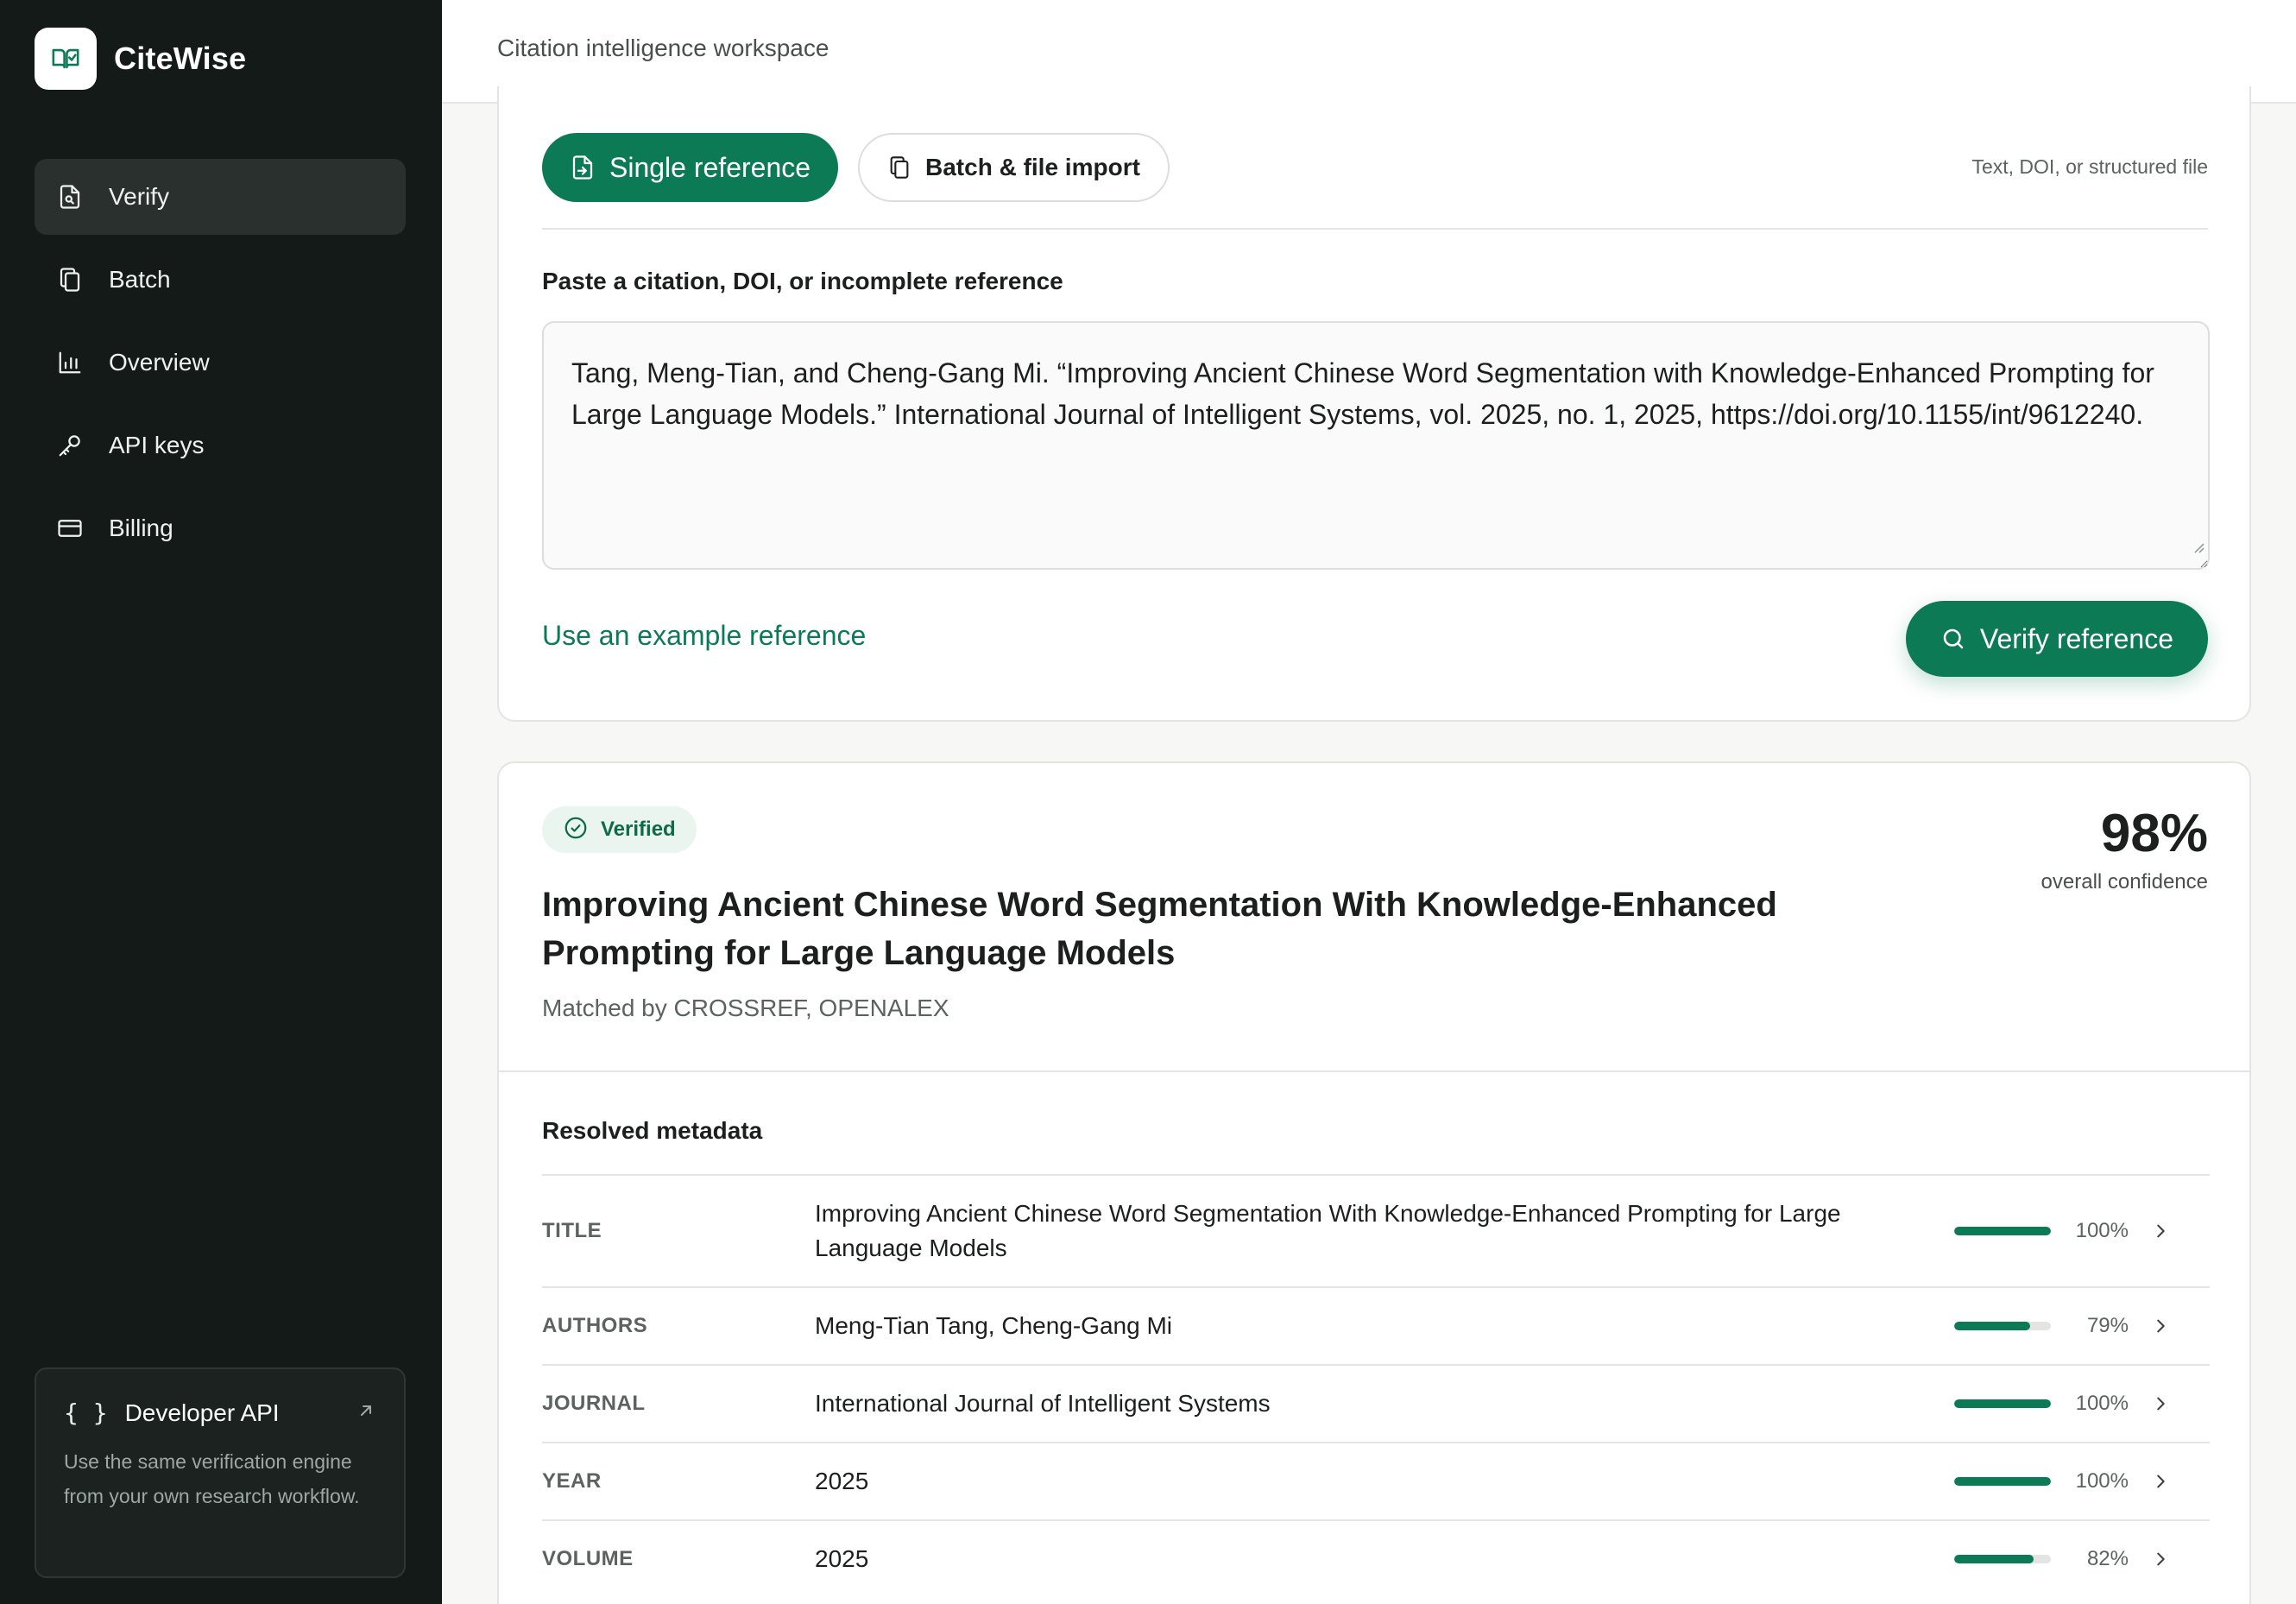  What do you see at coordinates (202, 1412) in the screenshot?
I see `developer-api-title: Developer API` at bounding box center [202, 1412].